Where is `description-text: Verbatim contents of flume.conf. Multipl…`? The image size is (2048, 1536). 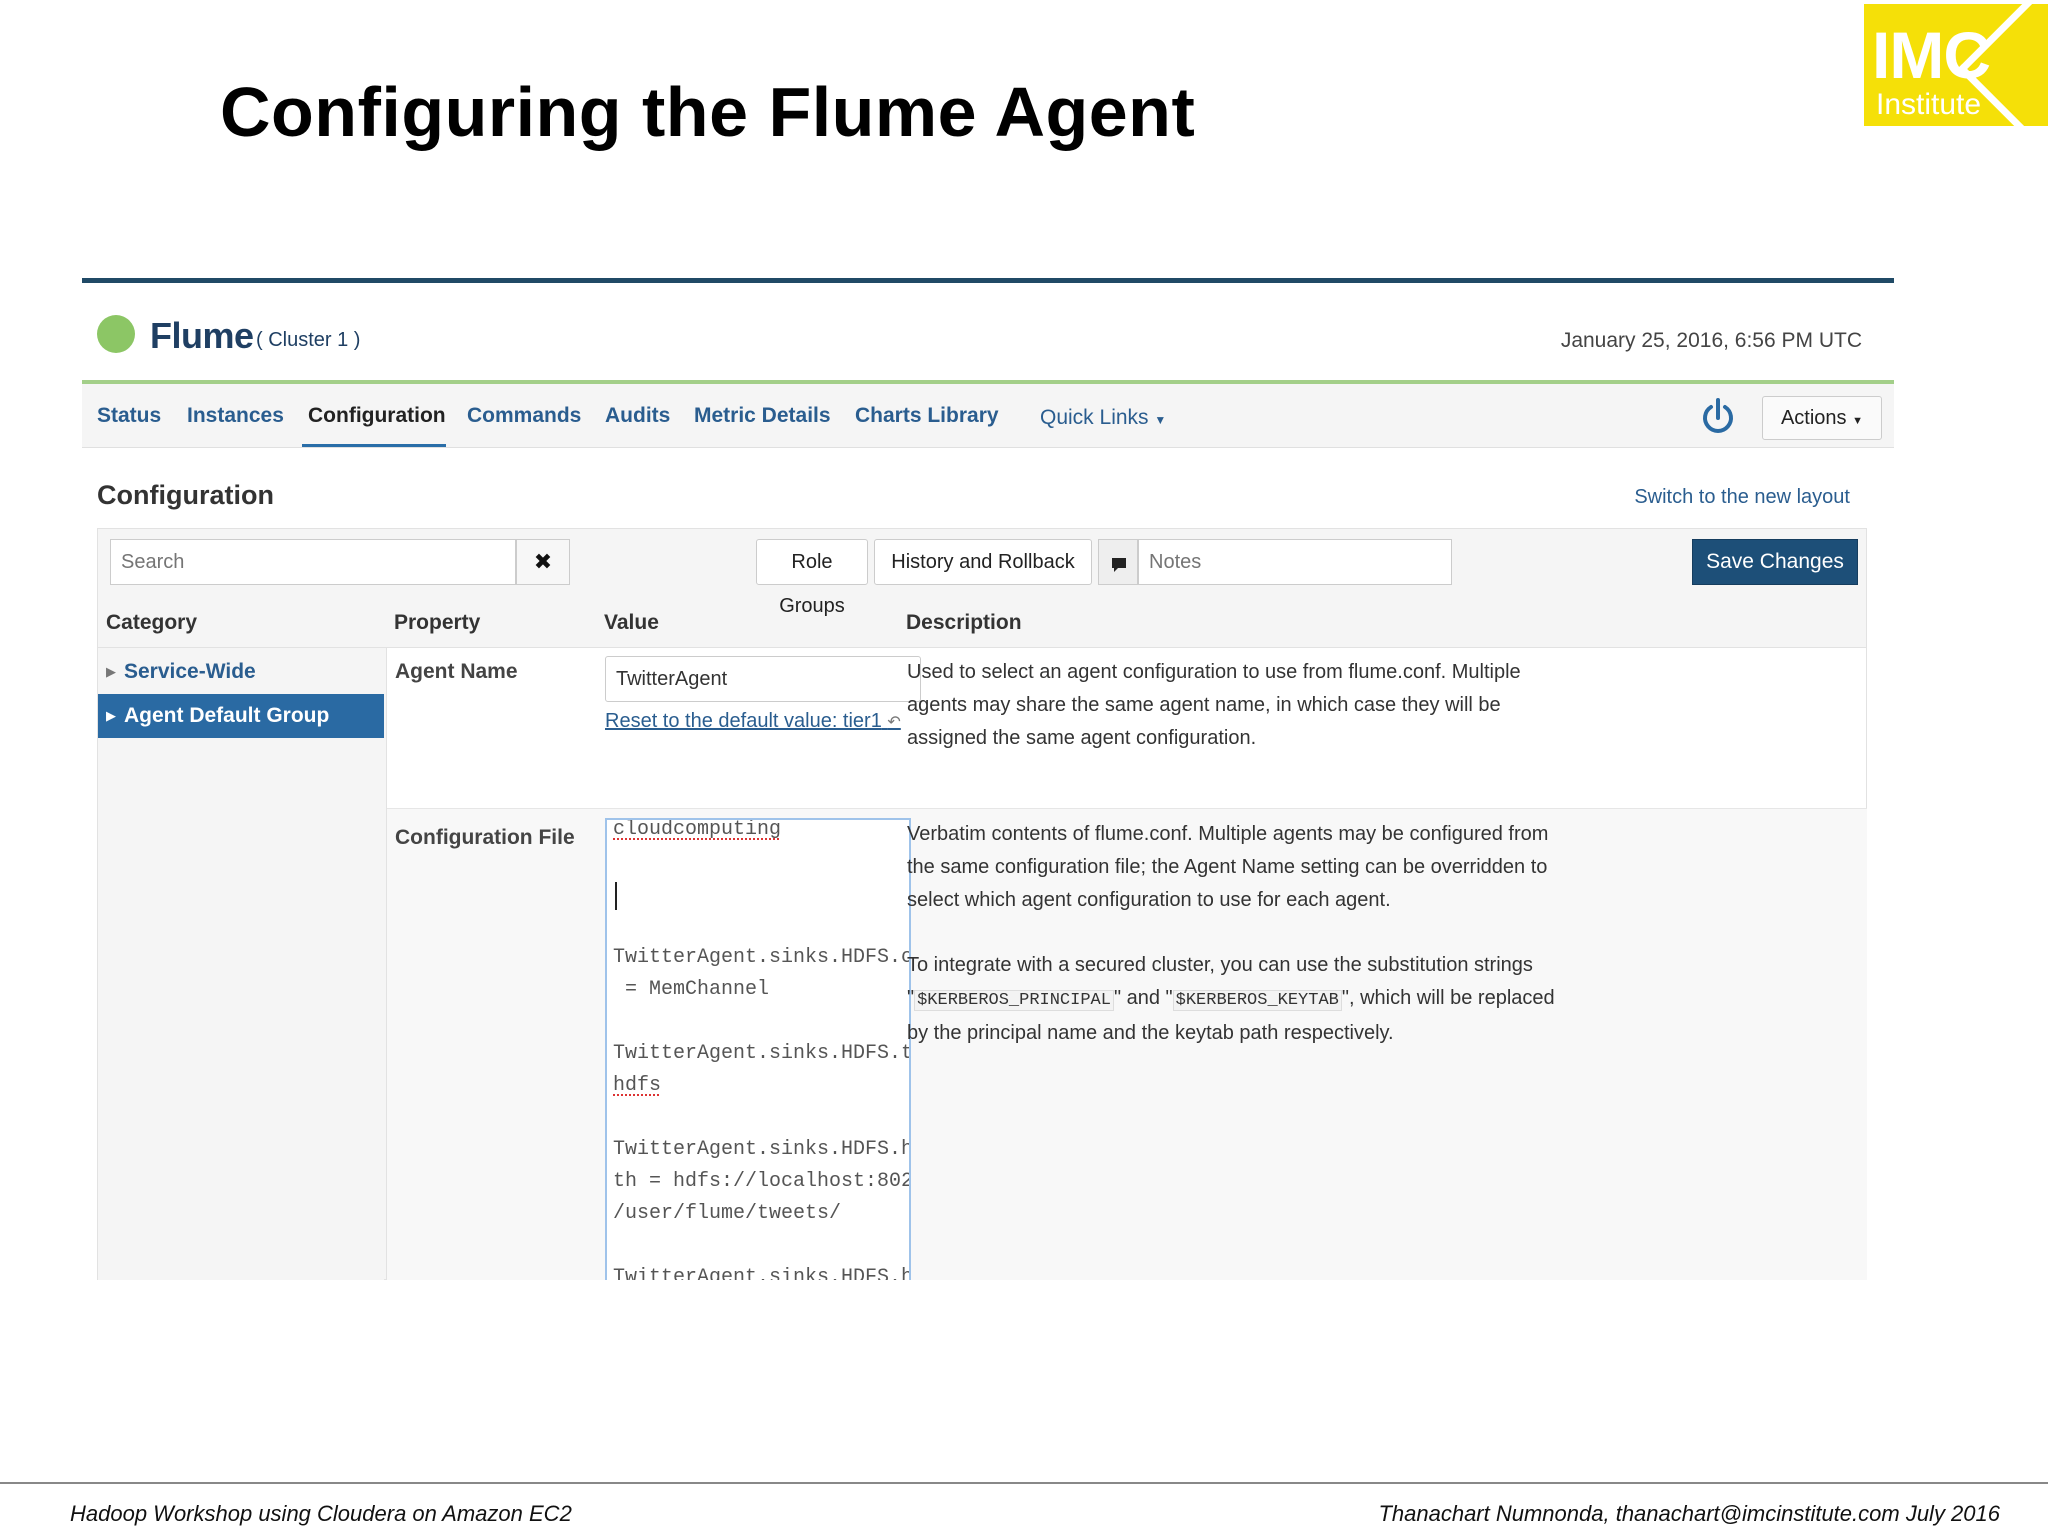 description-text: Verbatim contents of flume.conf. Multipl… is located at coordinates (1228, 867).